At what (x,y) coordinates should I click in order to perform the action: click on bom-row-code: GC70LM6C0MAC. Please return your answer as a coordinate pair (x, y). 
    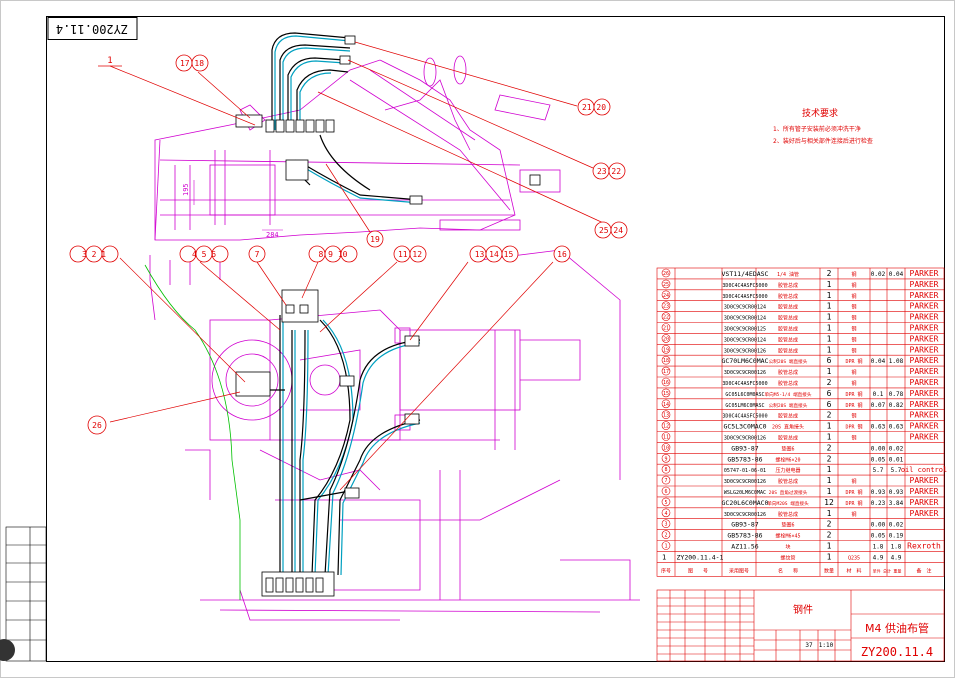
    Looking at the image, I should click on (745, 361).